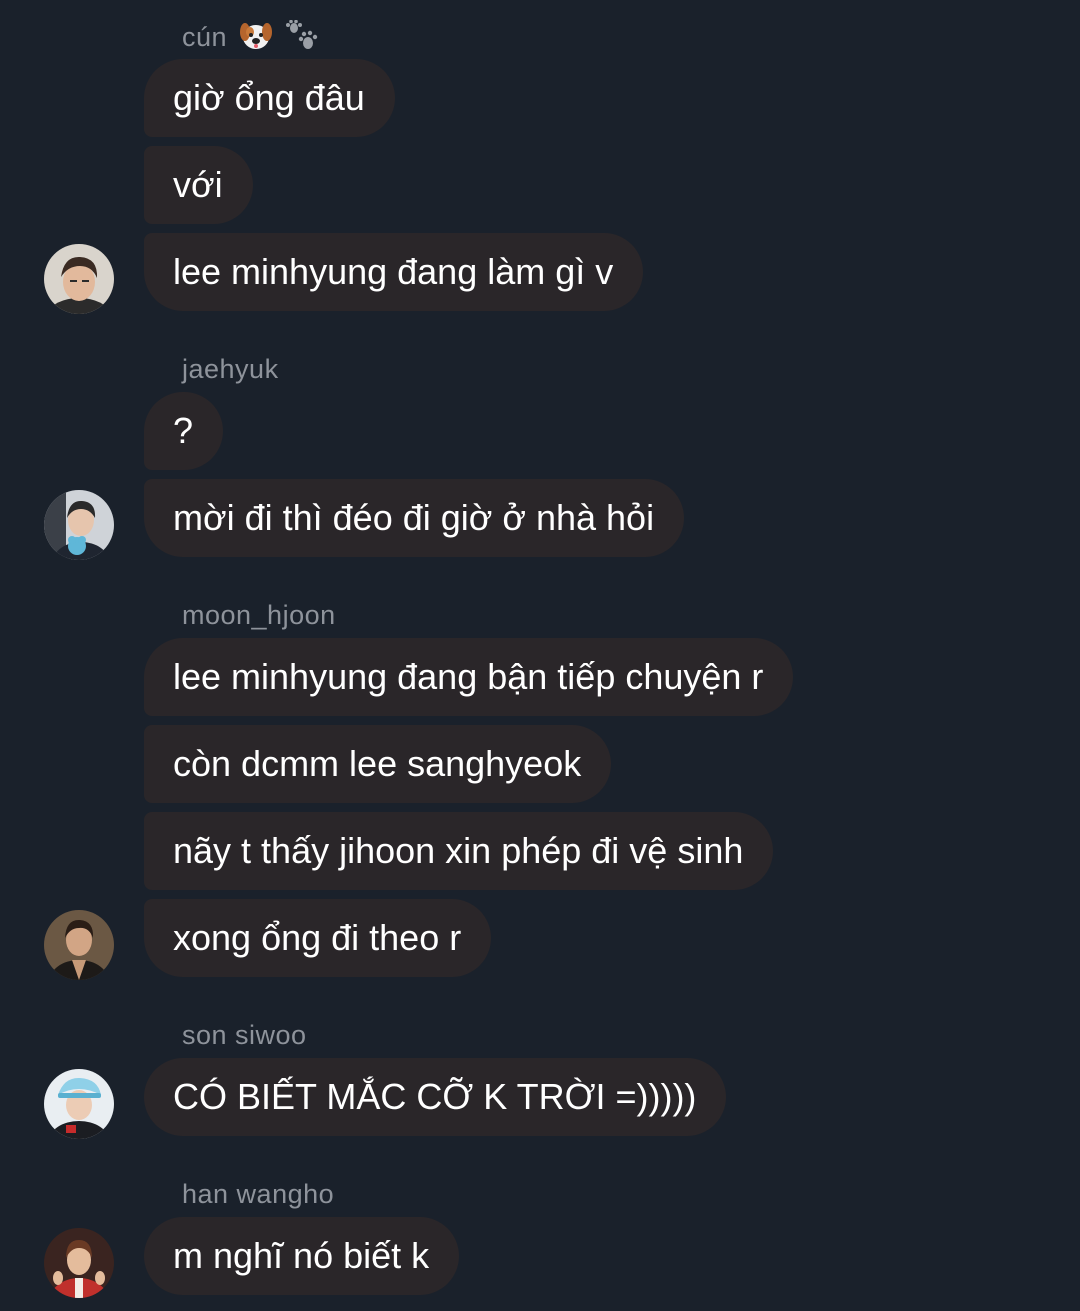 The width and height of the screenshot is (1080, 1311). I want to click on message-text: ?, so click(183, 430).